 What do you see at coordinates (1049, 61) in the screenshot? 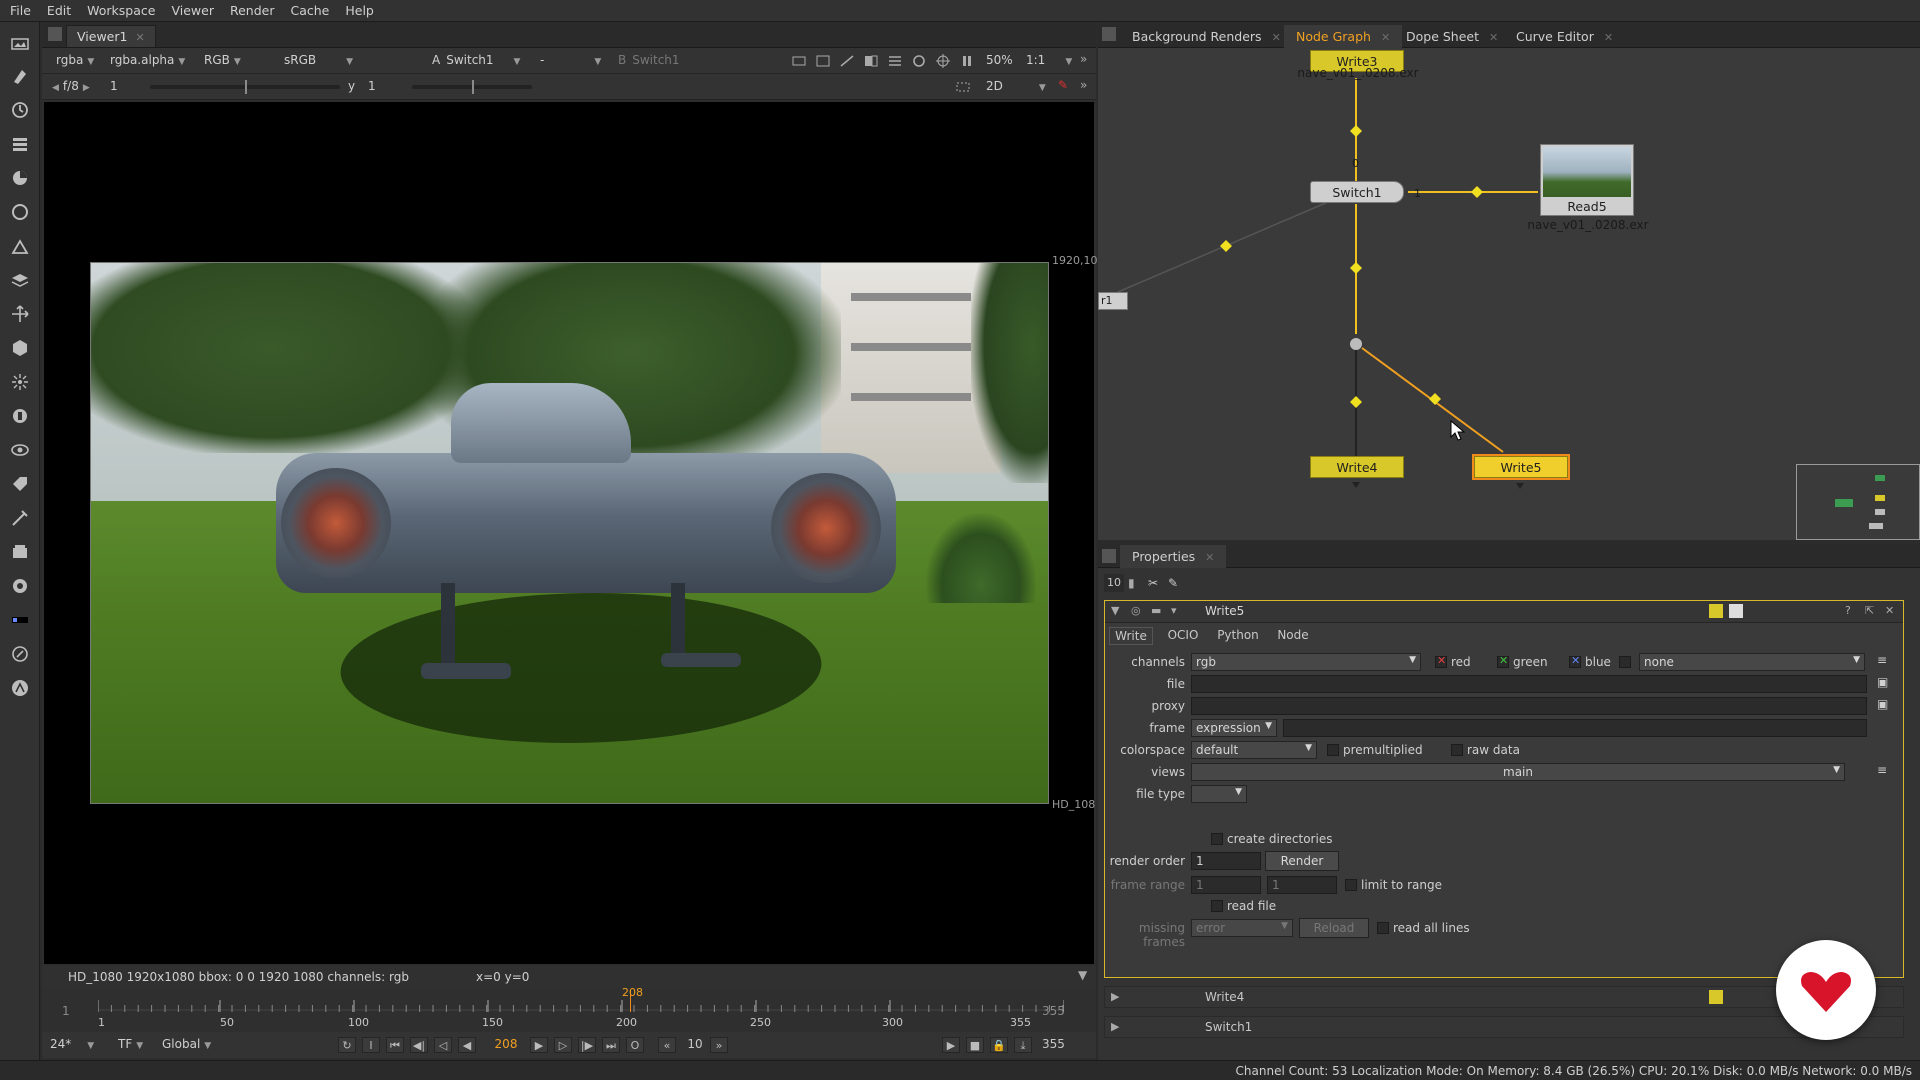
I see `ratio-dropdown: 1:1 ▼` at bounding box center [1049, 61].